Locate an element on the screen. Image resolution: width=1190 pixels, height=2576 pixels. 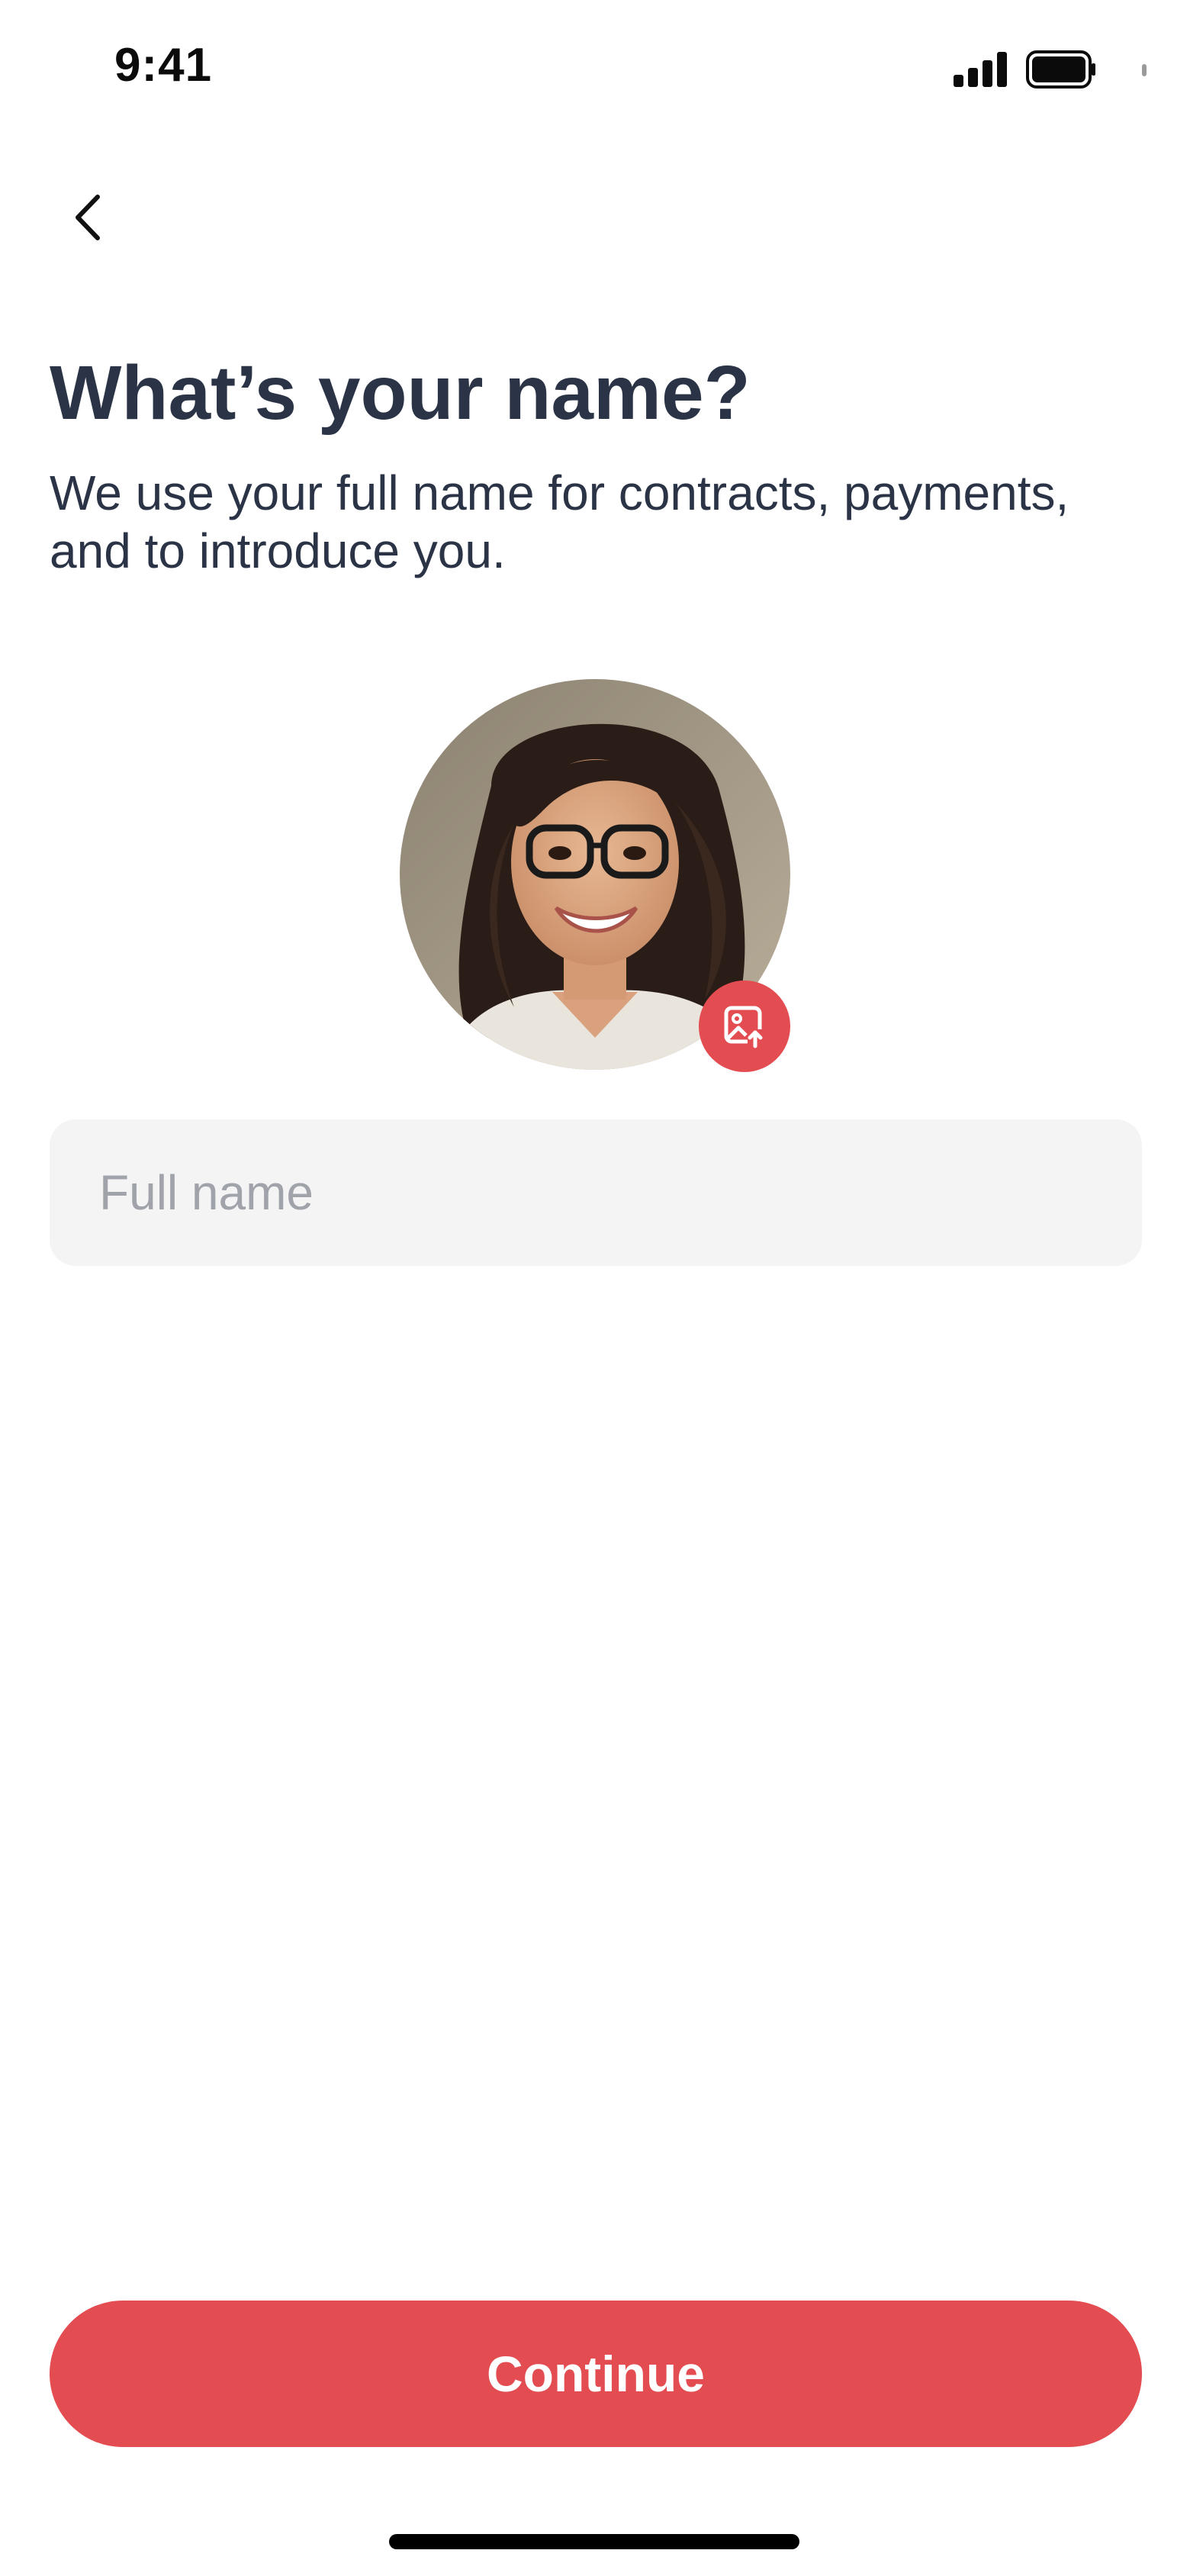
chevron-left-icon is located at coordinates (88, 217).